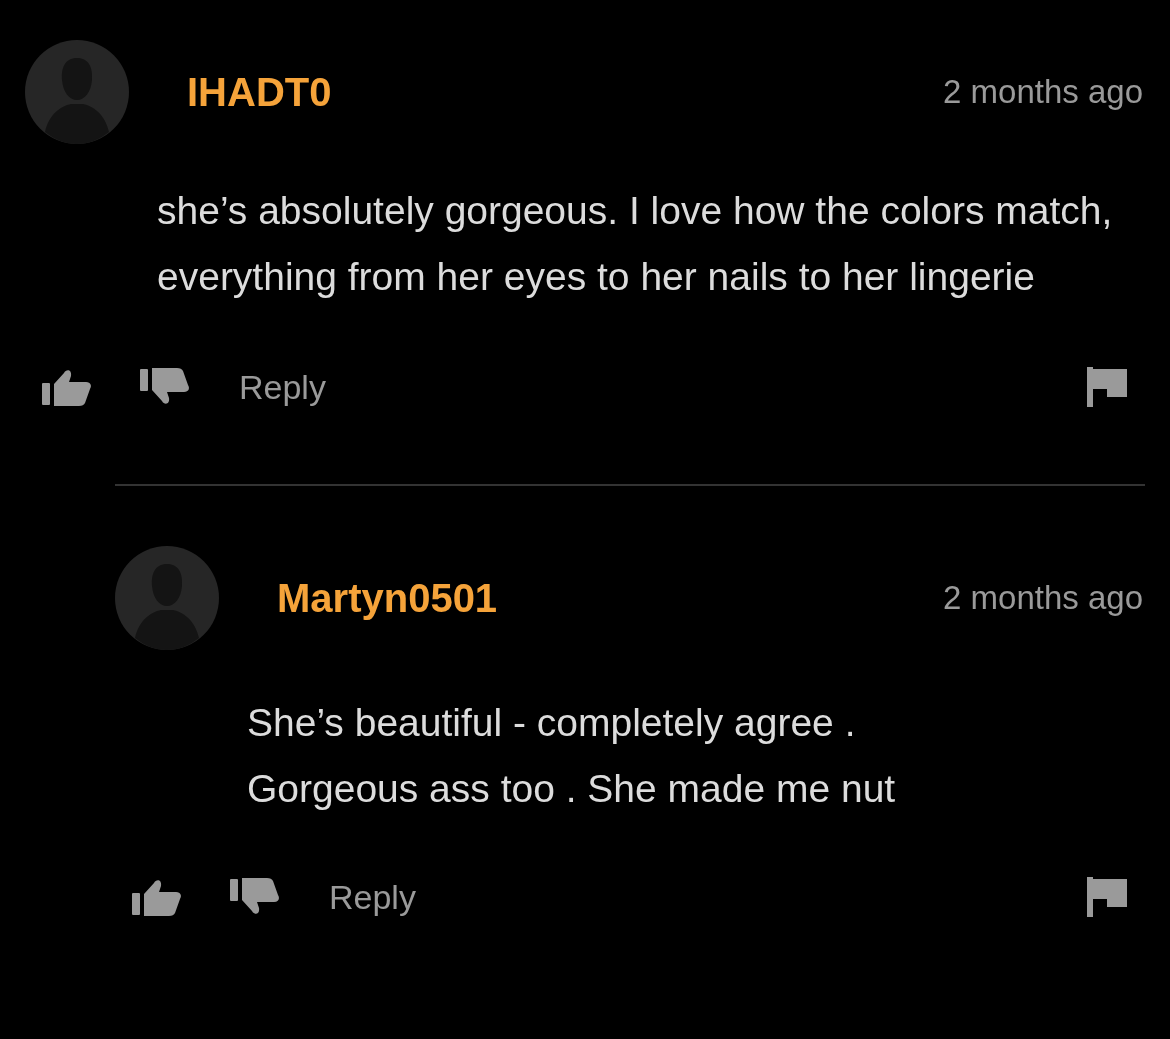  Describe the element at coordinates (635, 244) in the screenshot. I see `comment-text: she’s absolutely gorgeous. I love how the colors match, everything from her eyes to her nails to her lingerie` at that location.